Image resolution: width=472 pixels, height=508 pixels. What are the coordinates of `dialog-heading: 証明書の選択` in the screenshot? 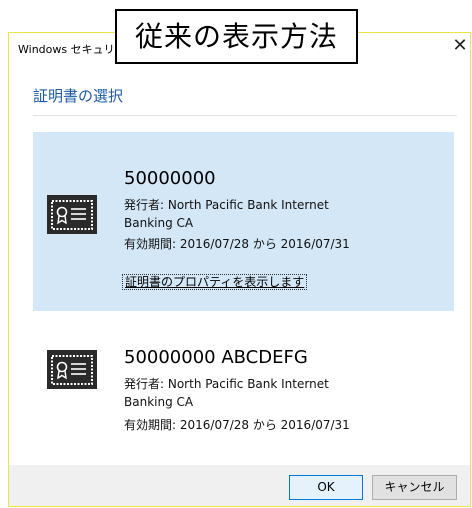 It's located at (78, 96).